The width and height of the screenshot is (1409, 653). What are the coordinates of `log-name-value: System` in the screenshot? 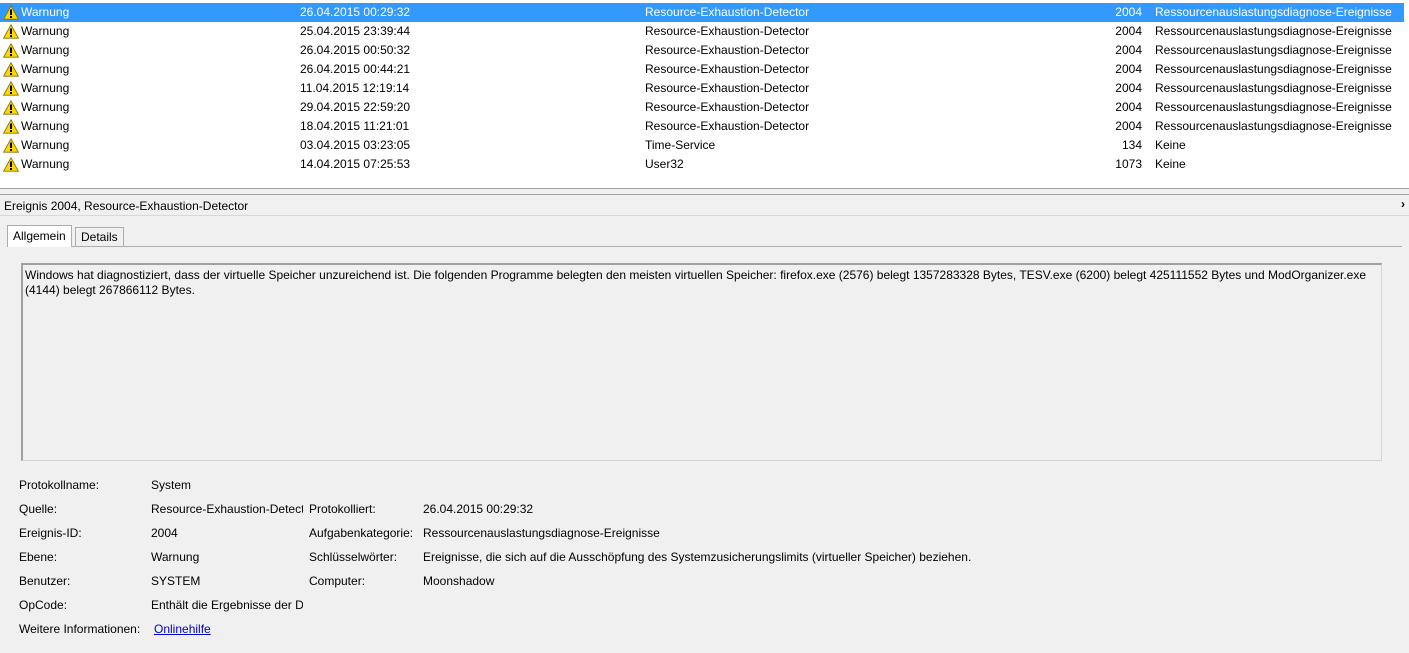 It's located at (171, 485).